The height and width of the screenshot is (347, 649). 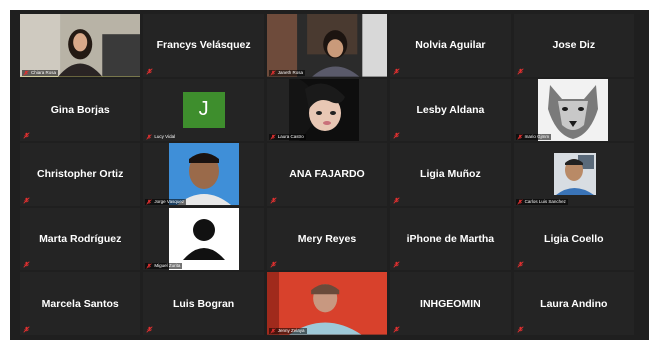 I want to click on participant-tile: iPhone de Martha, so click(x=450, y=239).